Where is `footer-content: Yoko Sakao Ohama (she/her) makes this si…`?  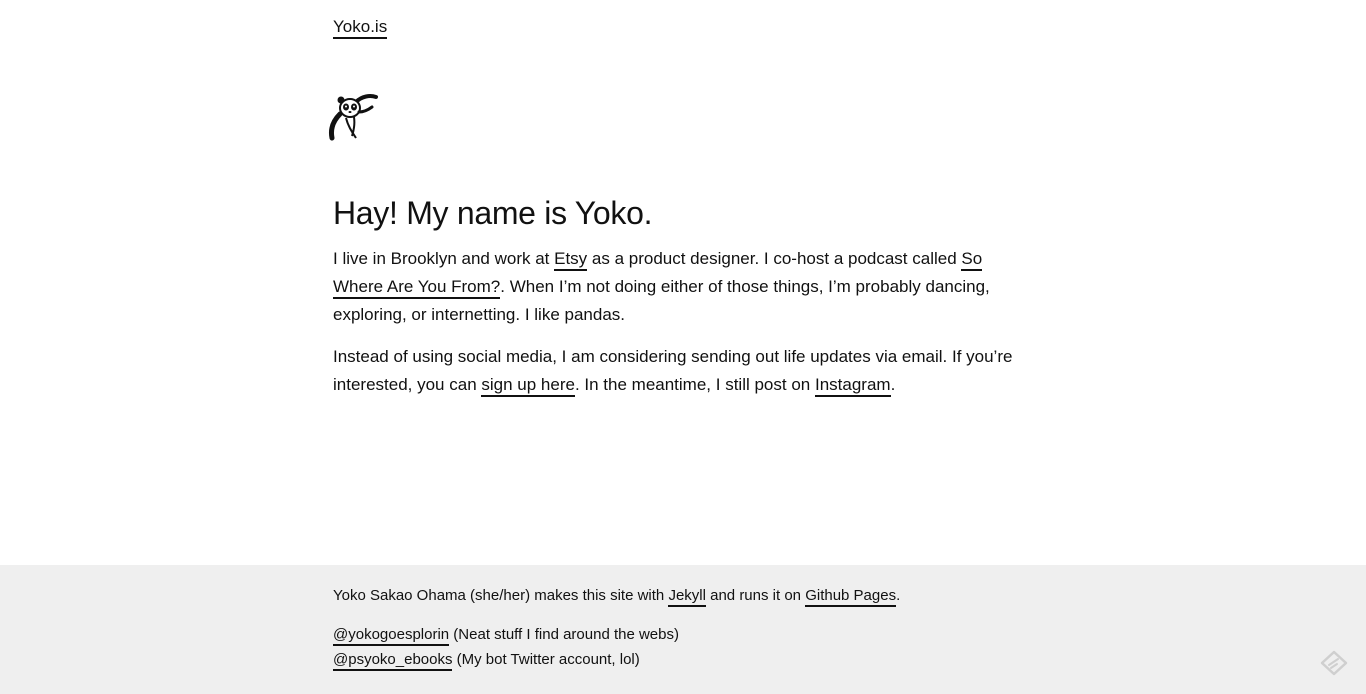 footer-content: Yoko Sakao Ohama (she/her) makes this si… is located at coordinates (733, 627).